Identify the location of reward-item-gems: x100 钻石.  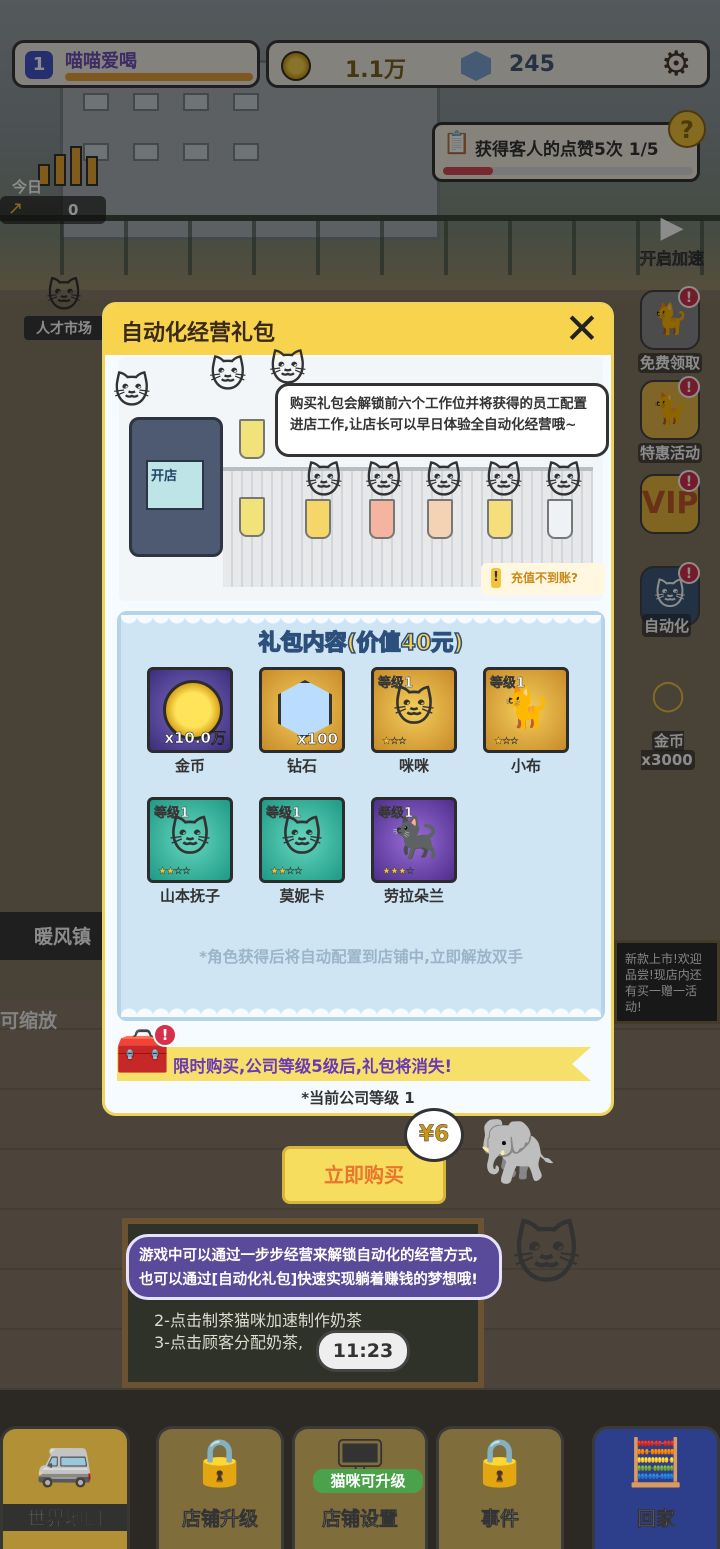
(302, 721).